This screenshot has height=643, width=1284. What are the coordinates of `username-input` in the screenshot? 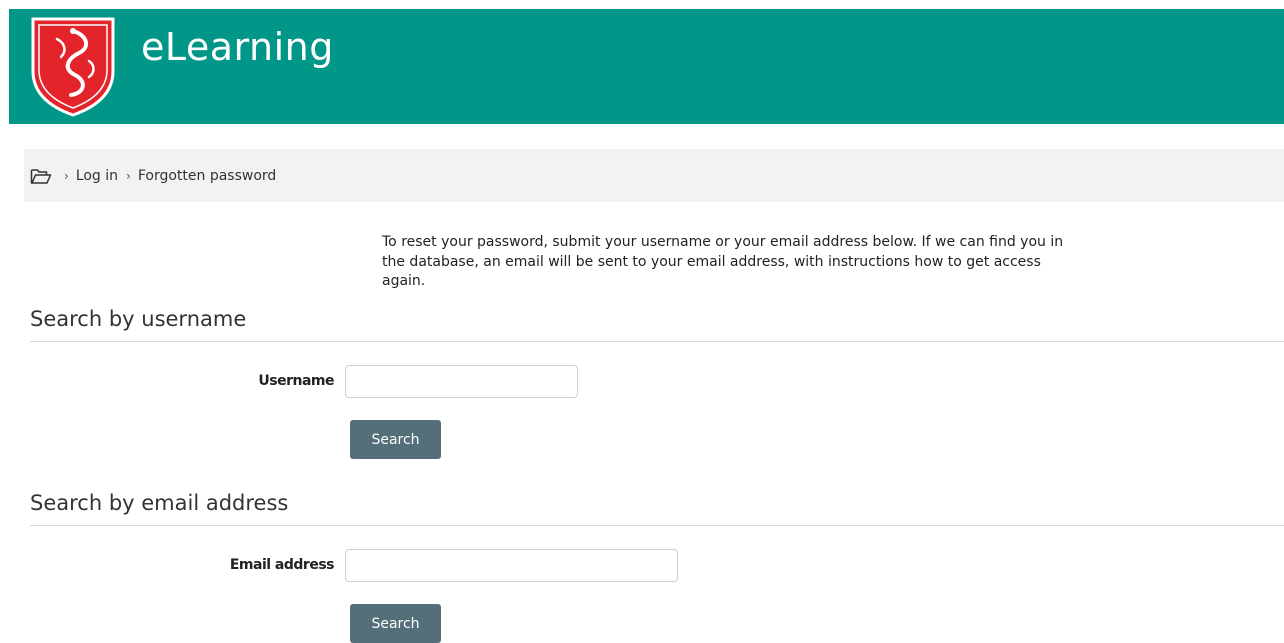 It's located at (461, 381).